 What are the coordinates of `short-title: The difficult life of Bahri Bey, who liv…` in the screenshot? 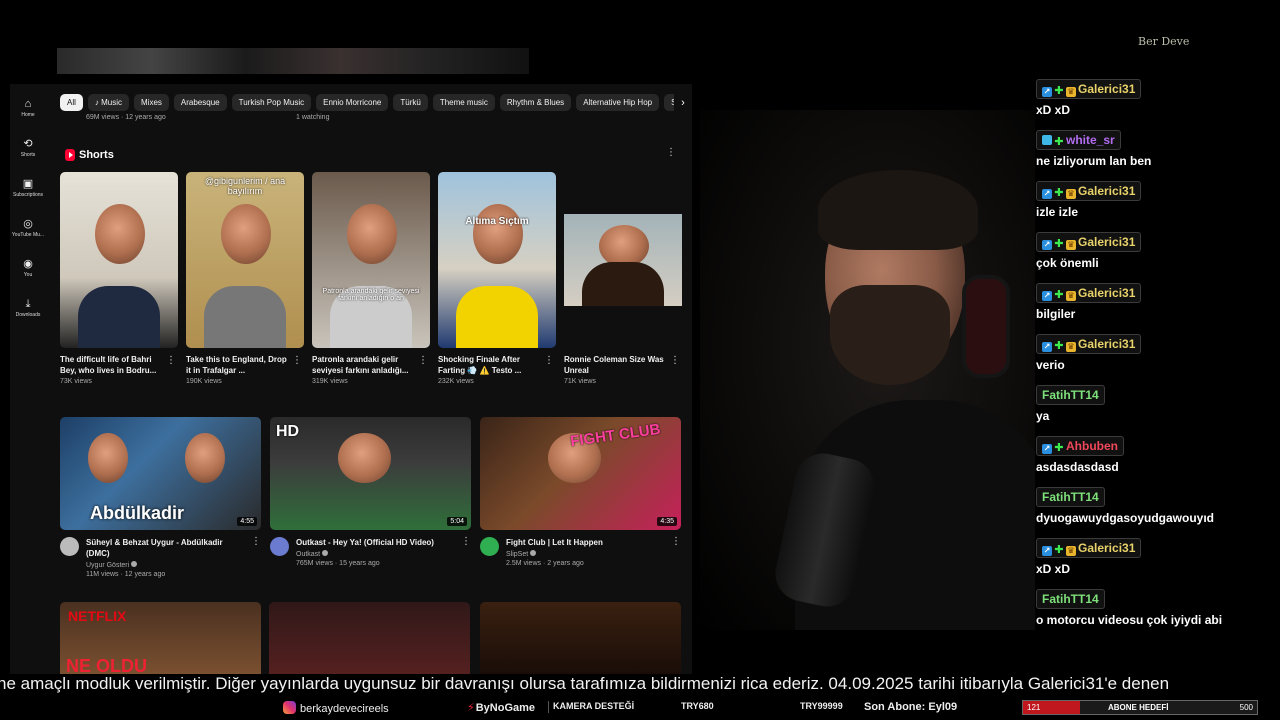 It's located at (112, 365).